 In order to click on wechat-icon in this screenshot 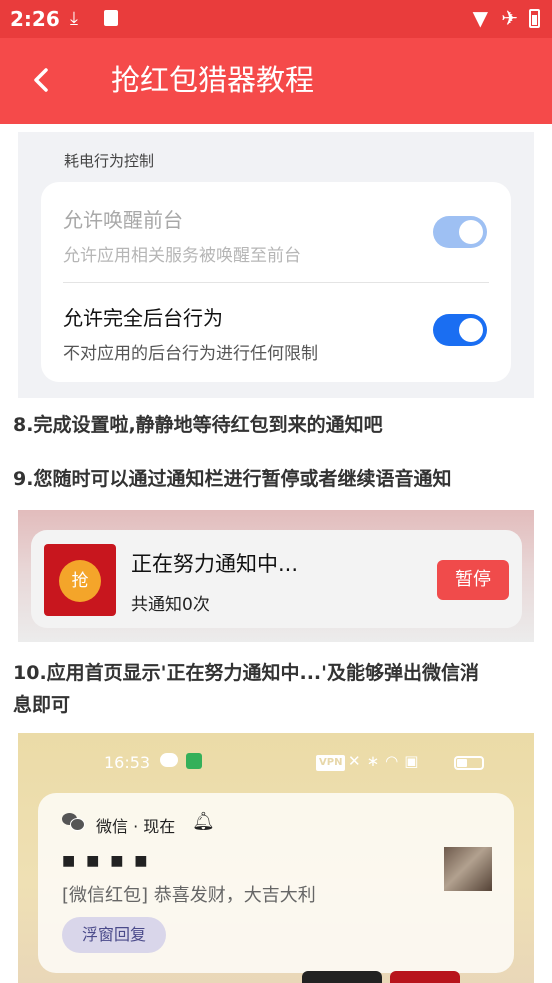, I will do `click(73, 822)`.